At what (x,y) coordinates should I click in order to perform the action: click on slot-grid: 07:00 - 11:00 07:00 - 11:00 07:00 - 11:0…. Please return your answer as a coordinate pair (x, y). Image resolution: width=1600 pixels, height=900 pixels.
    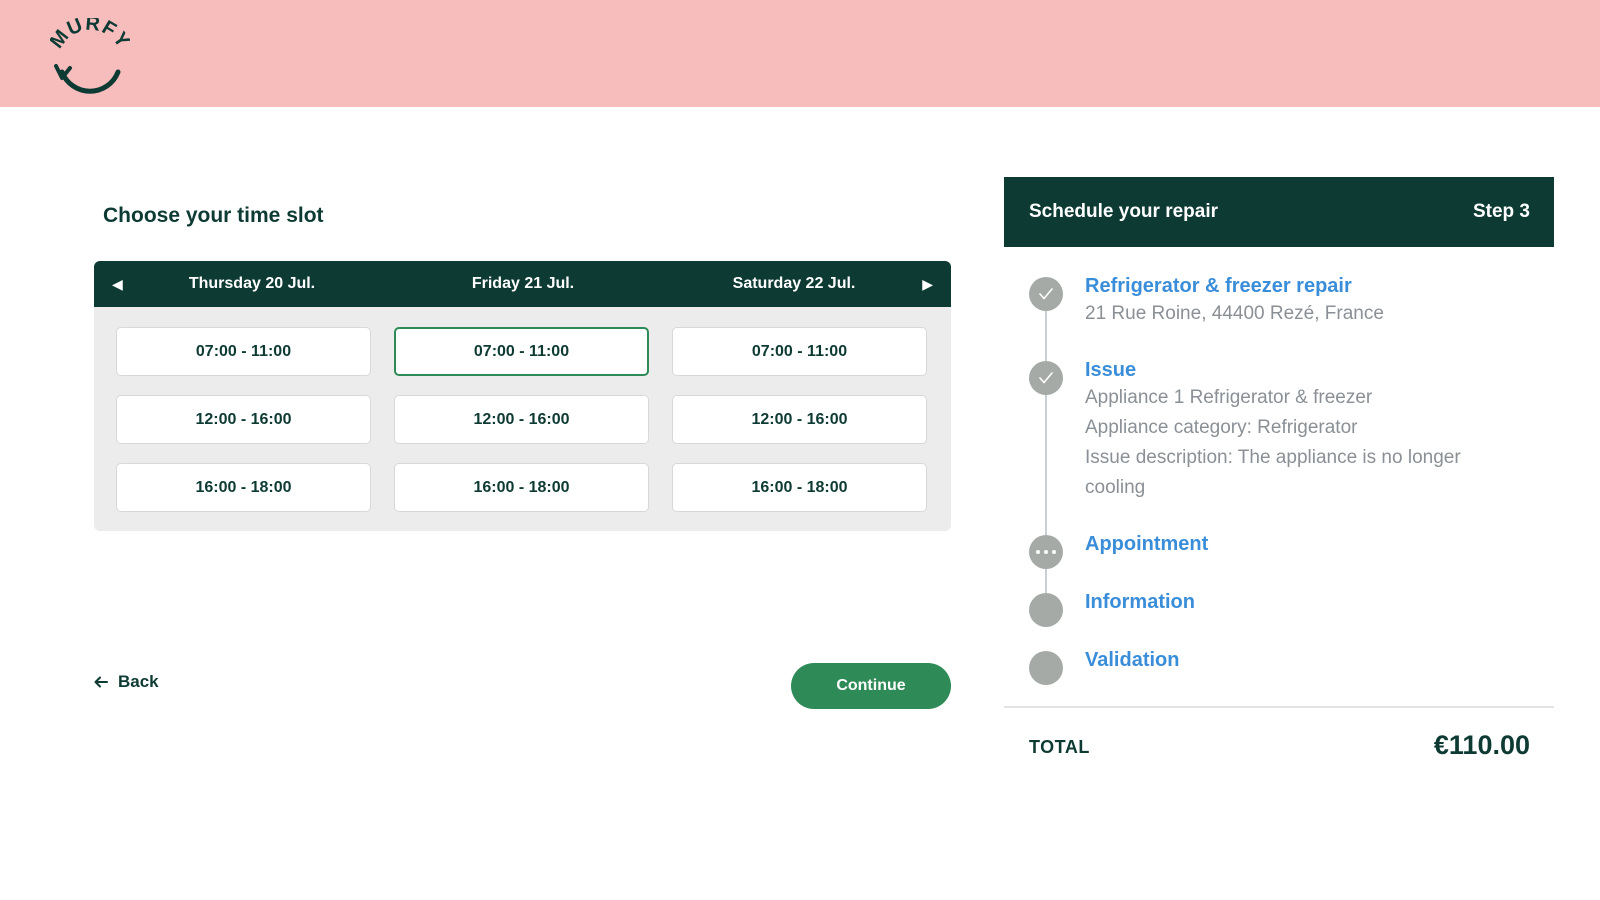
    Looking at the image, I should click on (521, 419).